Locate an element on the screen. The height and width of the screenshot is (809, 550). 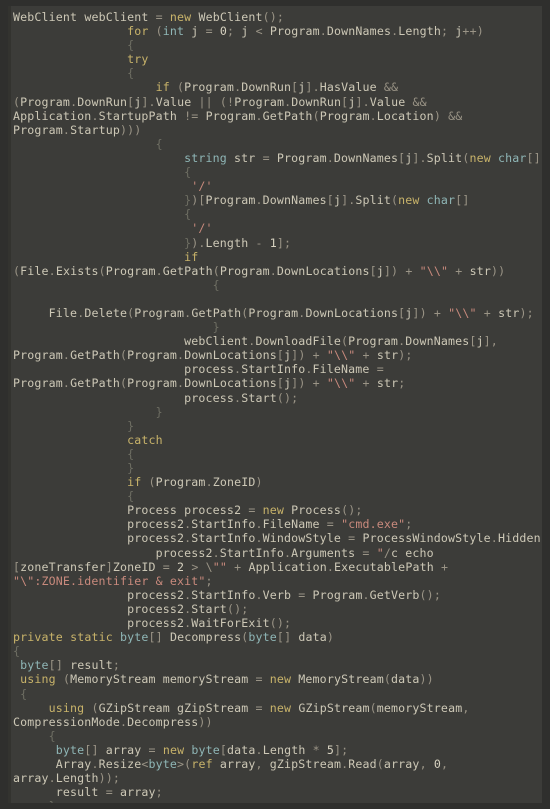
code-line: process2.Start(); is located at coordinates (188, 608).